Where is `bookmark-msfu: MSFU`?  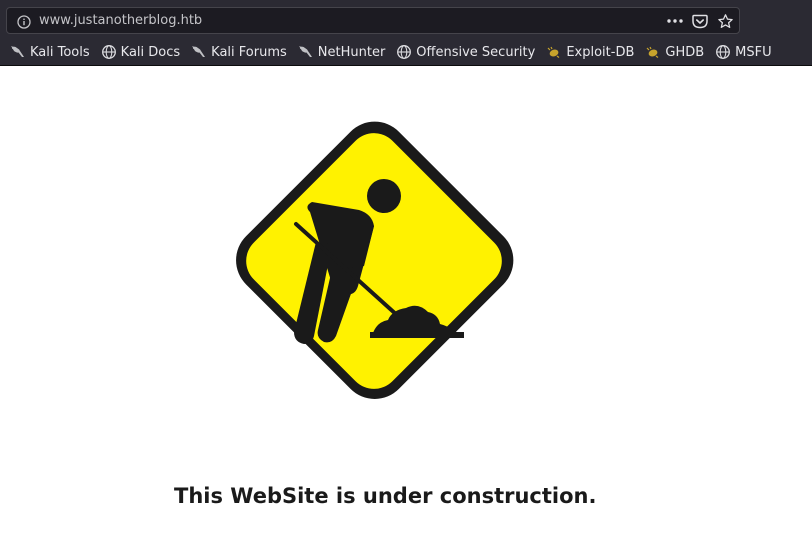
bookmark-msfu: MSFU is located at coordinates (743, 52).